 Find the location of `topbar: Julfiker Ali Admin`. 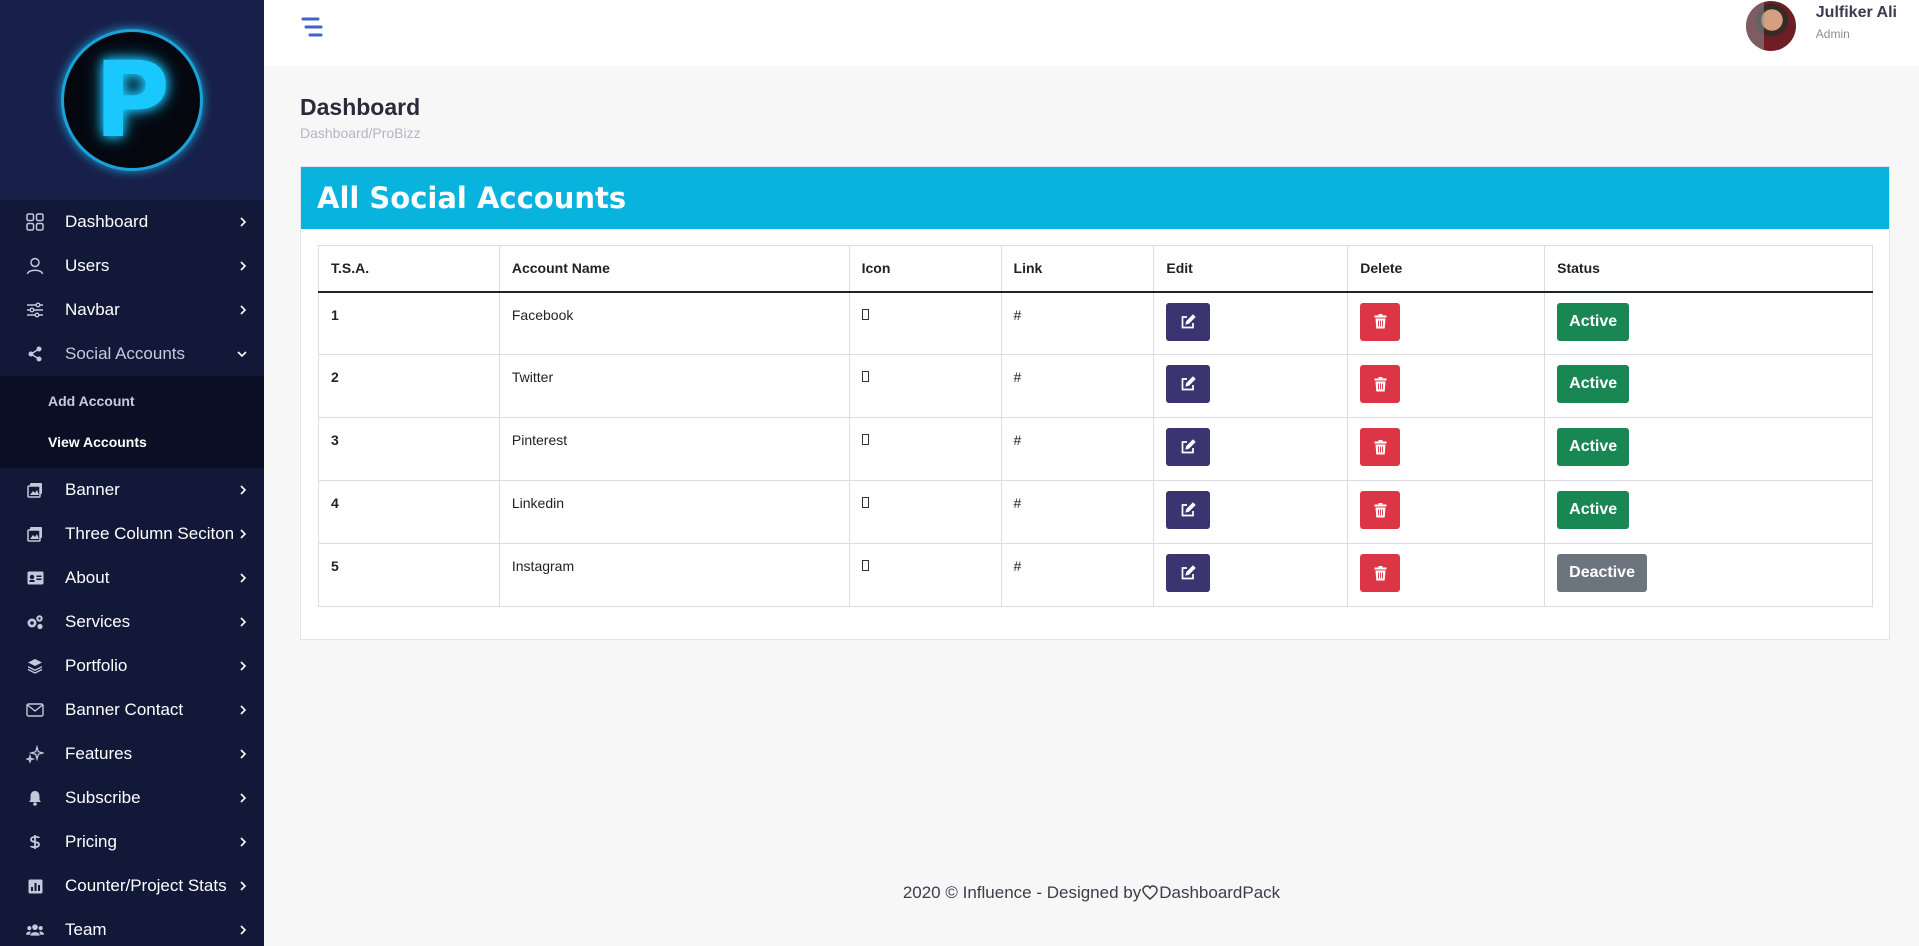

topbar: Julfiker Ali Admin is located at coordinates (1091, 33).